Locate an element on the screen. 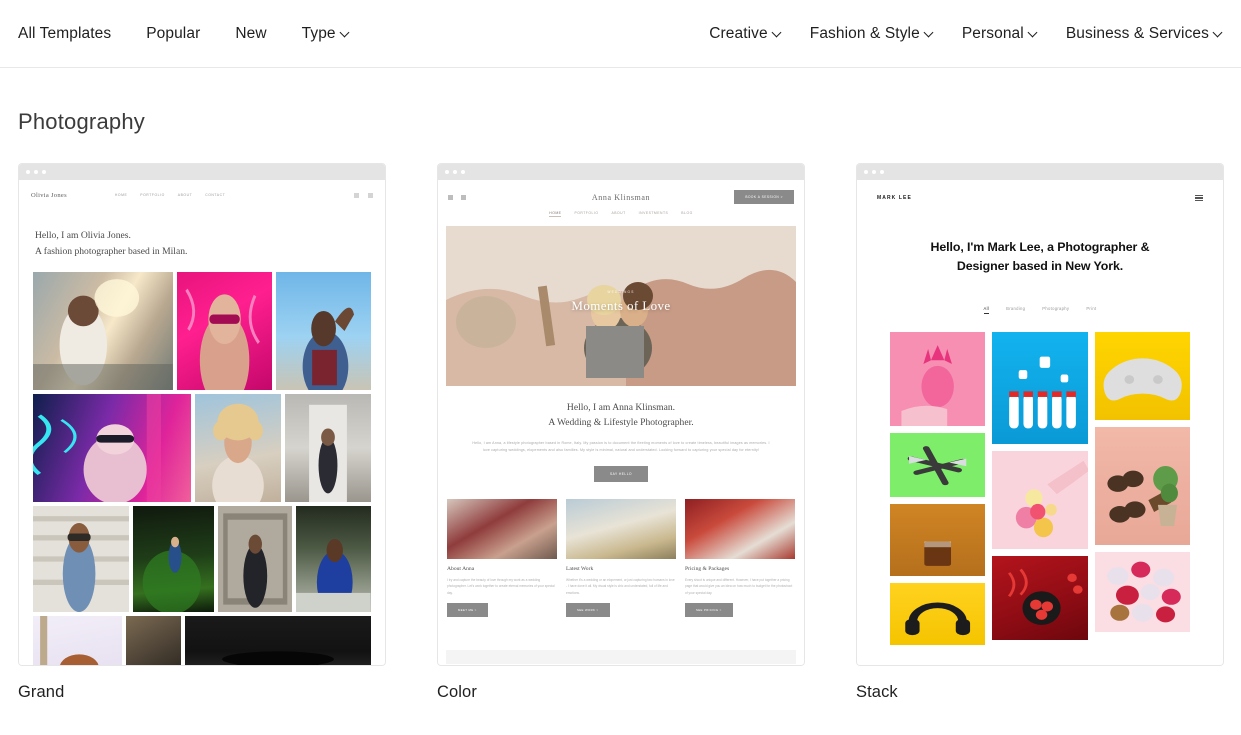 Image resolution: width=1241 pixels, height=735 pixels. preview-nav-links: HOME PORTFOLIO ABOUT CONTACT is located at coordinates (170, 195).